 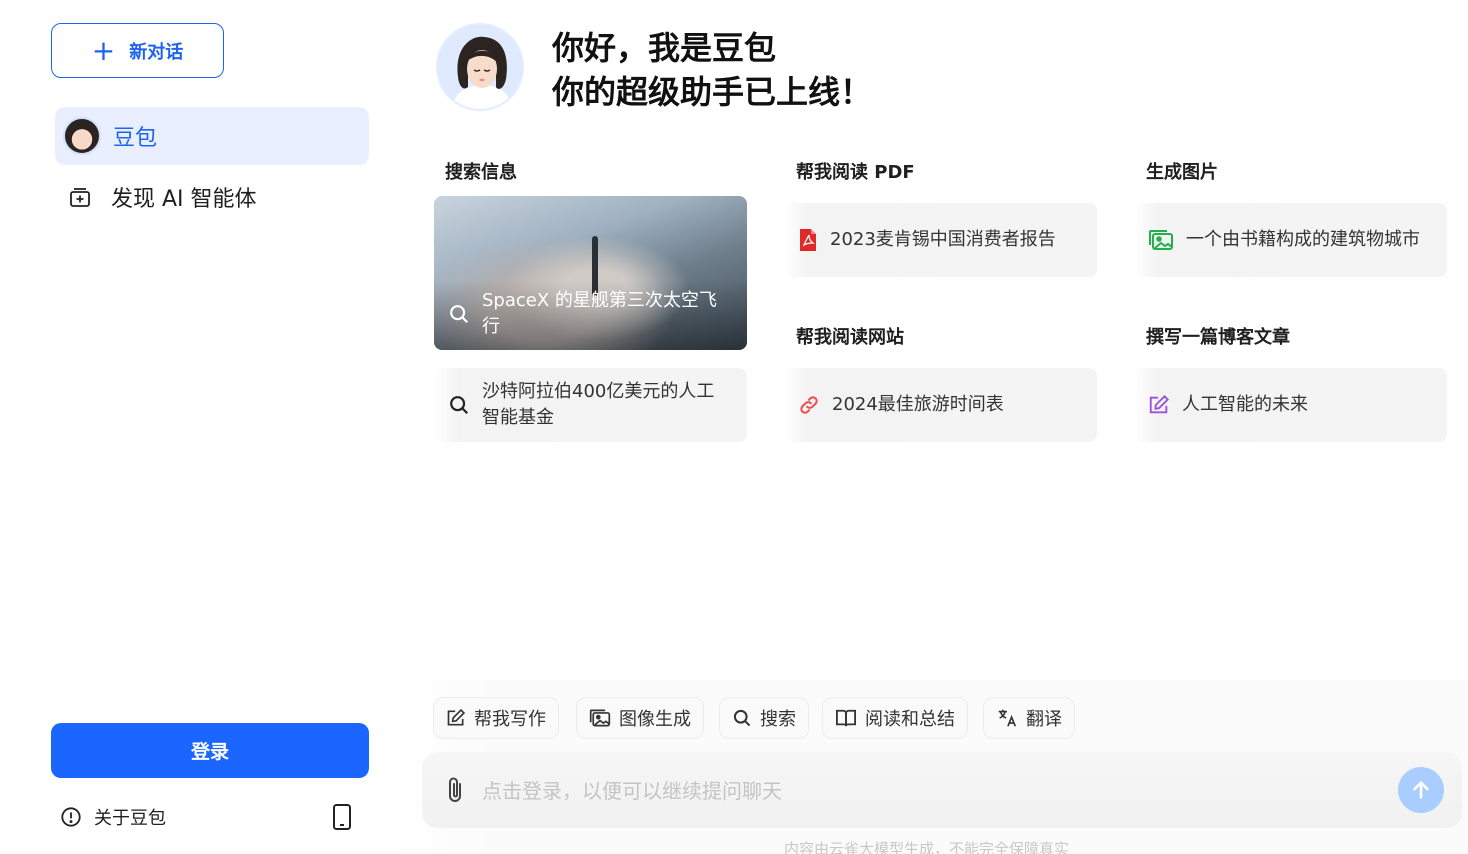 What do you see at coordinates (599, 313) in the screenshot?
I see `card-text: SpaceX 的星舰第三次太空飞行` at bounding box center [599, 313].